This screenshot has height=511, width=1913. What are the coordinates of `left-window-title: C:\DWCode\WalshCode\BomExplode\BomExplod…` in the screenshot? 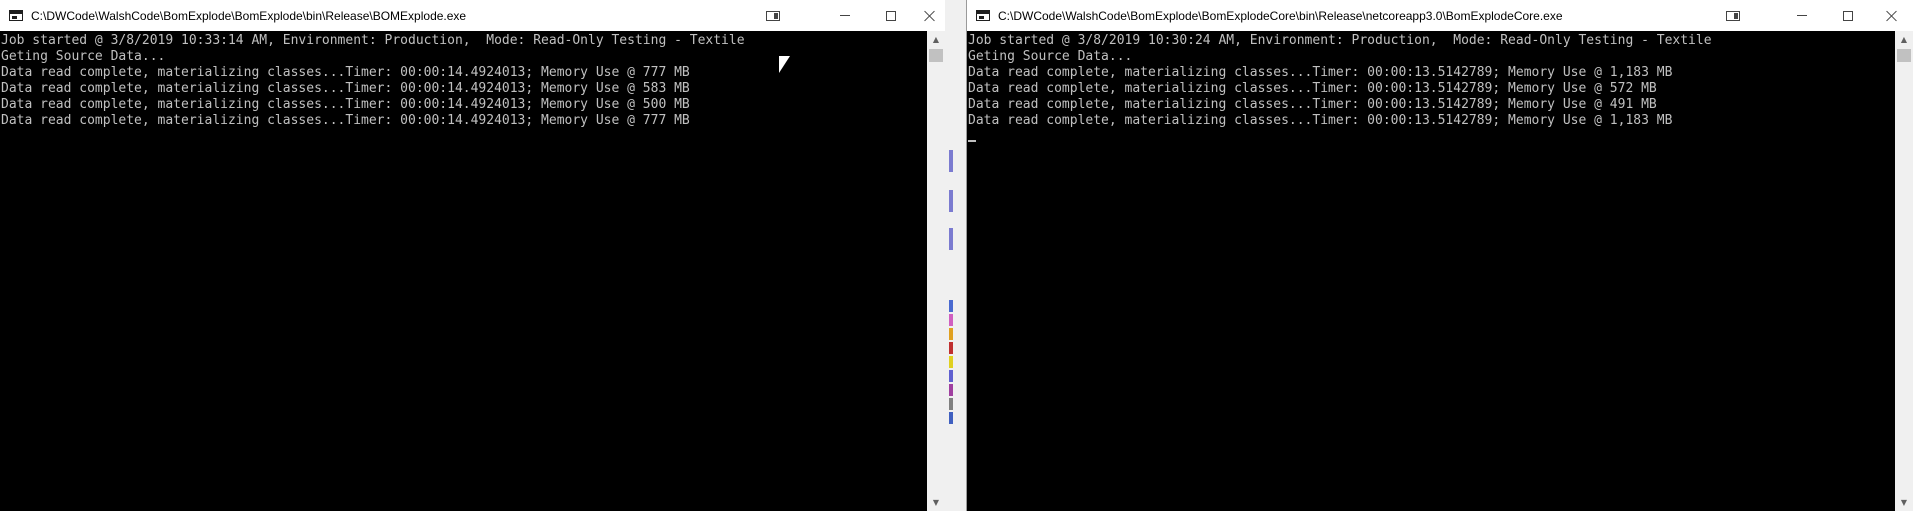 It's located at (249, 16).